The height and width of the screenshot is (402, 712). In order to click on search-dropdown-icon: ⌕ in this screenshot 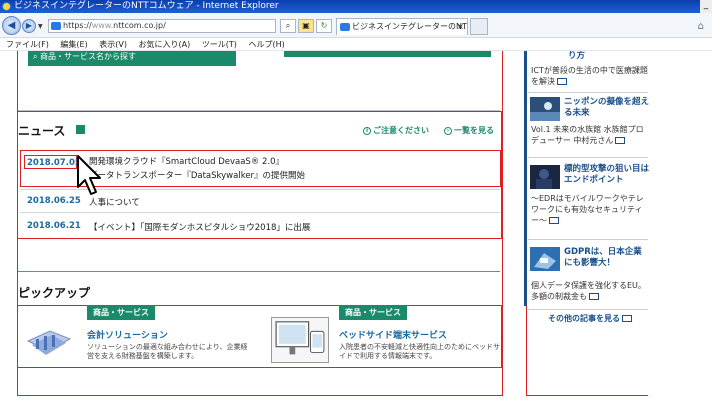, I will do `click(288, 26)`.